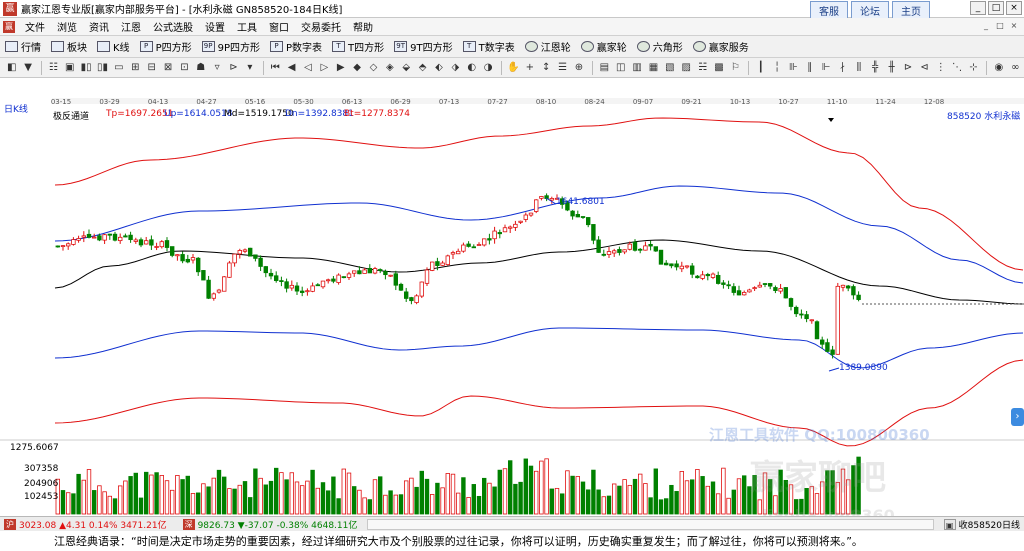 This screenshot has width=1024, height=551. What do you see at coordinates (67, 26) in the screenshot?
I see `menu-browse: 浏览` at bounding box center [67, 26].